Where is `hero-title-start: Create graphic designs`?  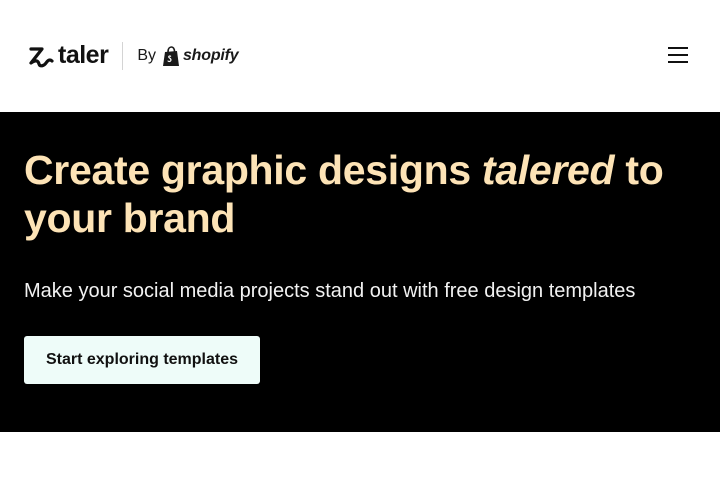 hero-title-start: Create graphic designs is located at coordinates (253, 170).